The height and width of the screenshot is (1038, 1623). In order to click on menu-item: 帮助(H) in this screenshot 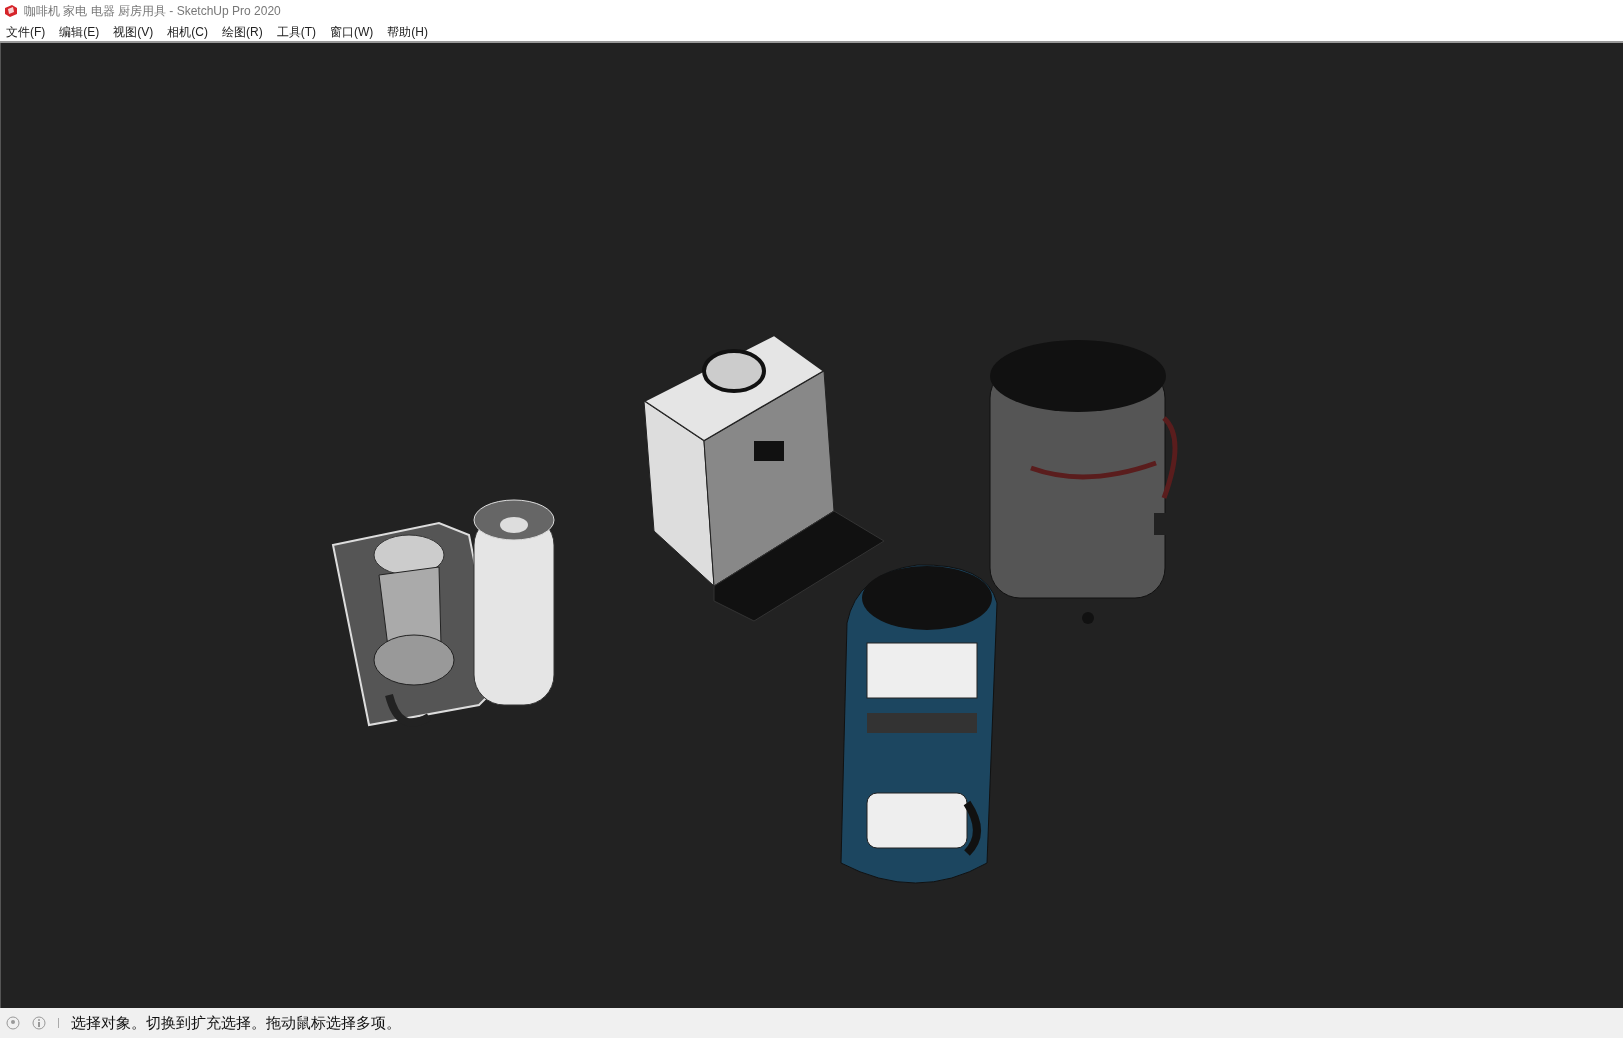, I will do `click(407, 31)`.